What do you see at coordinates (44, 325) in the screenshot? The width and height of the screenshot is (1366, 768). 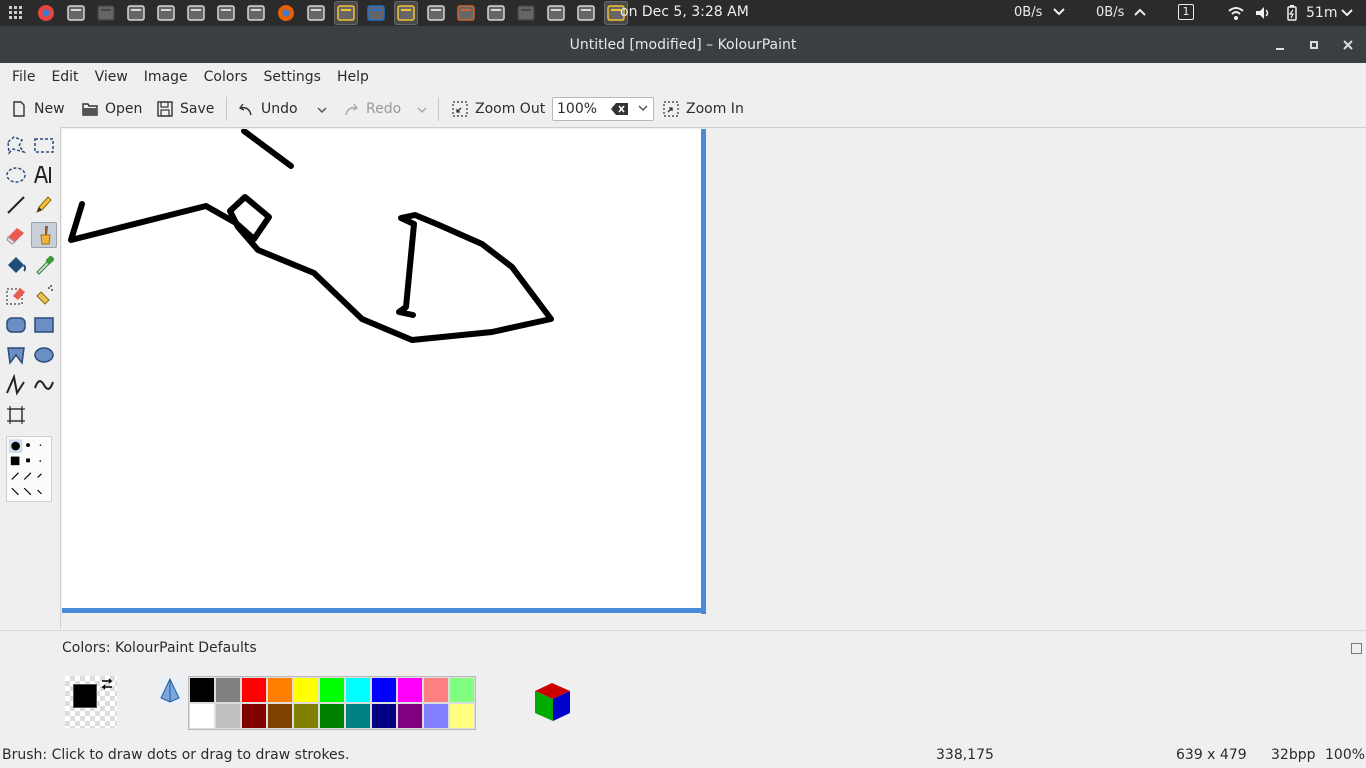 I see `rectangle-tool` at bounding box center [44, 325].